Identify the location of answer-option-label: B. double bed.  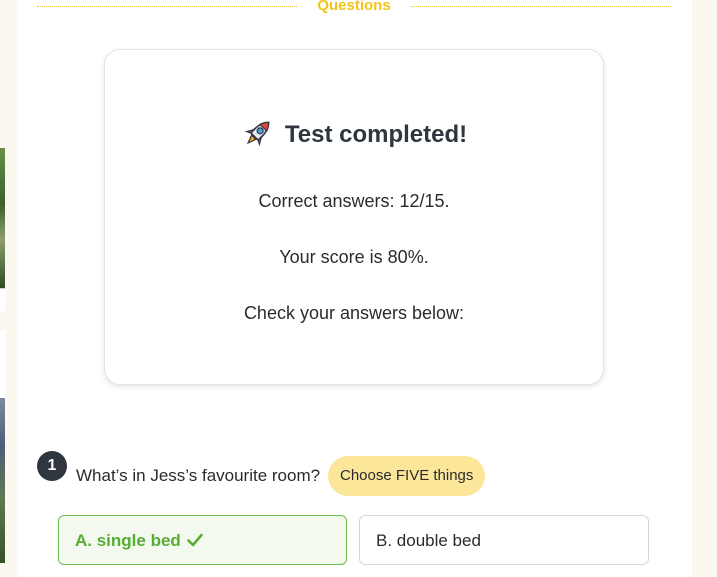
(428, 540).